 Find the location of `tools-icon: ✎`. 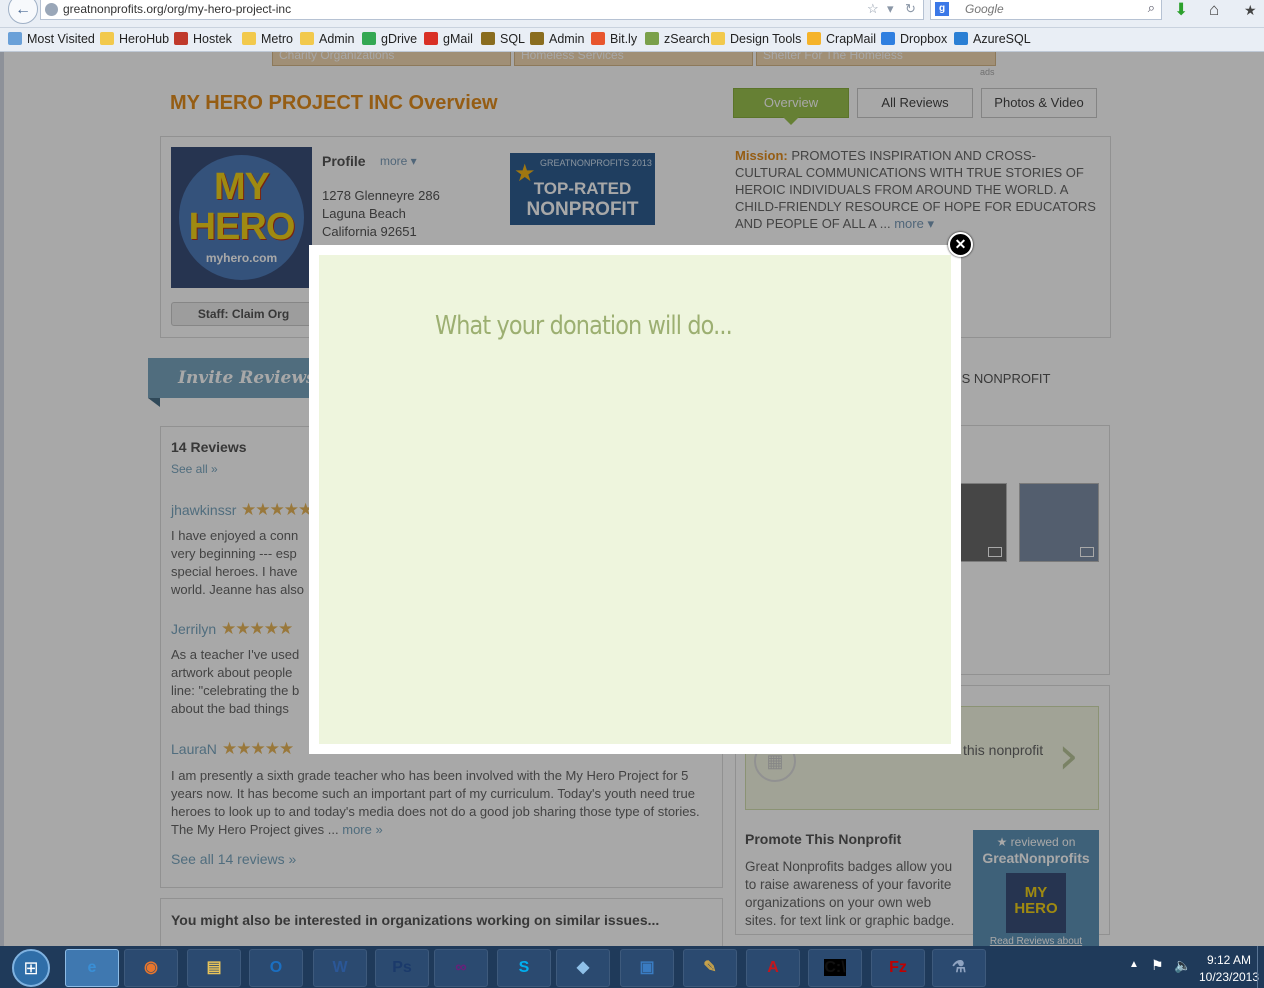

tools-icon: ✎ is located at coordinates (710, 967).